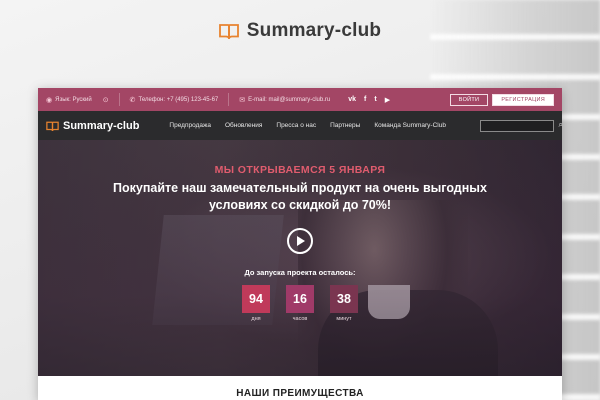  What do you see at coordinates (190, 125) in the screenshot?
I see `nav-link-presale: Предпродажа` at bounding box center [190, 125].